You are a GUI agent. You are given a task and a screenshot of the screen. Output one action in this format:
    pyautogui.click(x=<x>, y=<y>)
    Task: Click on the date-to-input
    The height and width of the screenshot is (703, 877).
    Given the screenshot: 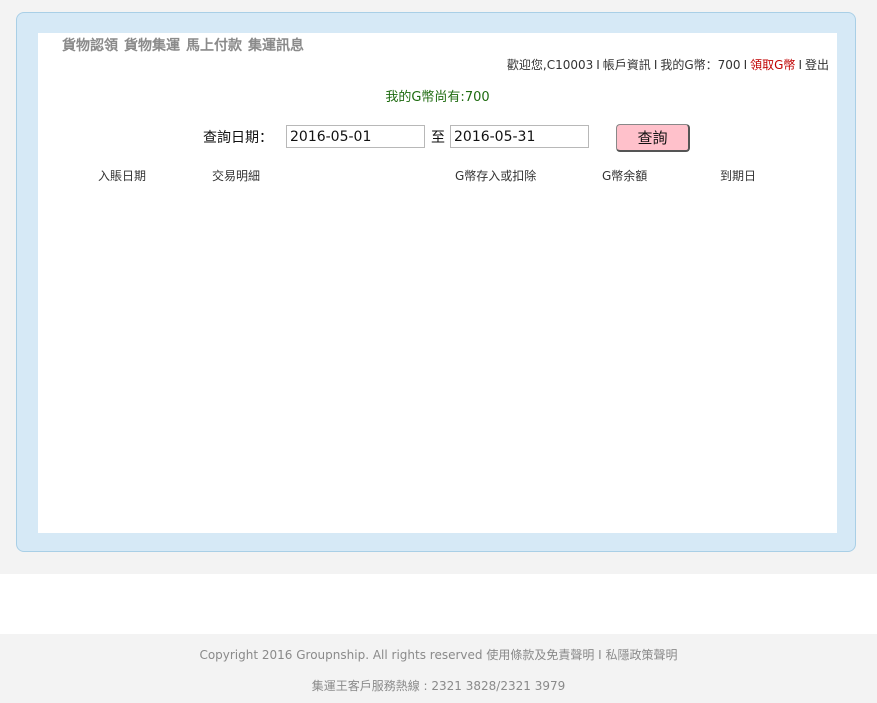 What is the action you would take?
    pyautogui.click(x=519, y=136)
    